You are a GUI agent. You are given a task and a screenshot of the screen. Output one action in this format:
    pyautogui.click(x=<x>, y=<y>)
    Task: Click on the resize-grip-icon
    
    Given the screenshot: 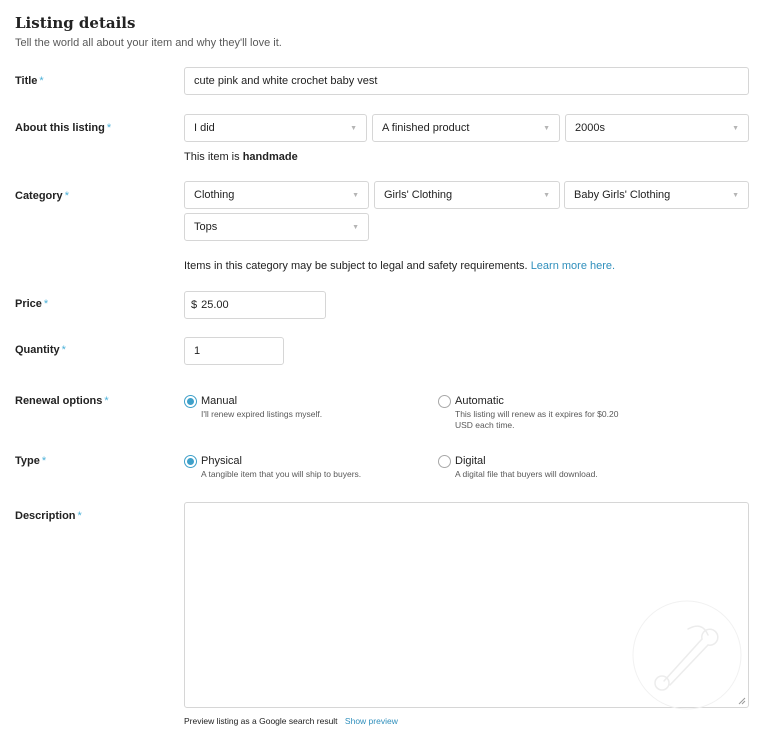 What is the action you would take?
    pyautogui.click(x=742, y=701)
    